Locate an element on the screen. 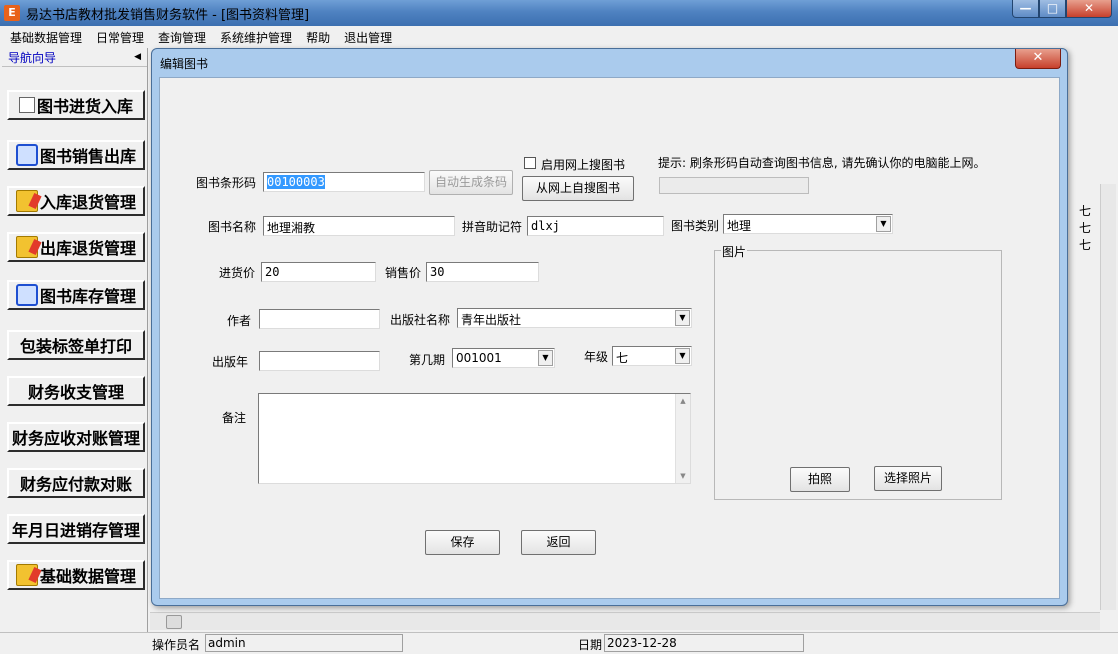 This screenshot has width=1118, height=654. sidebar-item-inventory: 图书库存管理 is located at coordinates (76, 295).